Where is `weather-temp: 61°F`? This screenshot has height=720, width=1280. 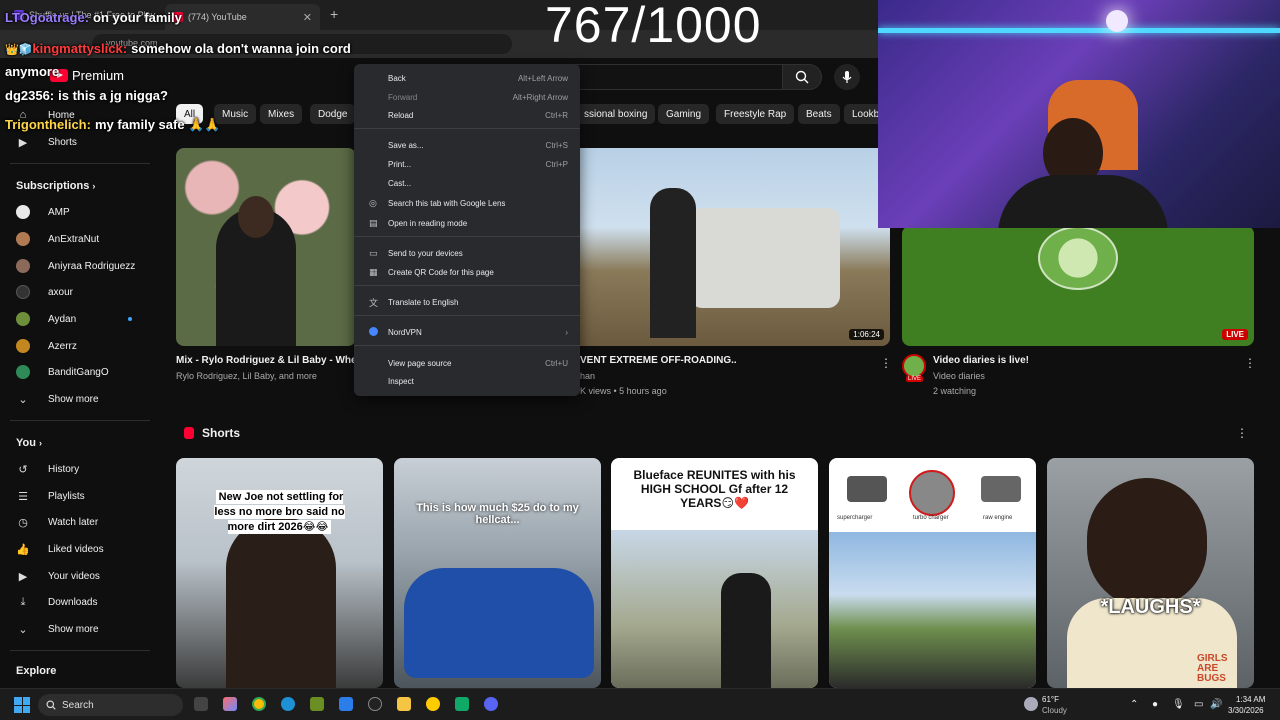 weather-temp: 61°F is located at coordinates (1050, 699).